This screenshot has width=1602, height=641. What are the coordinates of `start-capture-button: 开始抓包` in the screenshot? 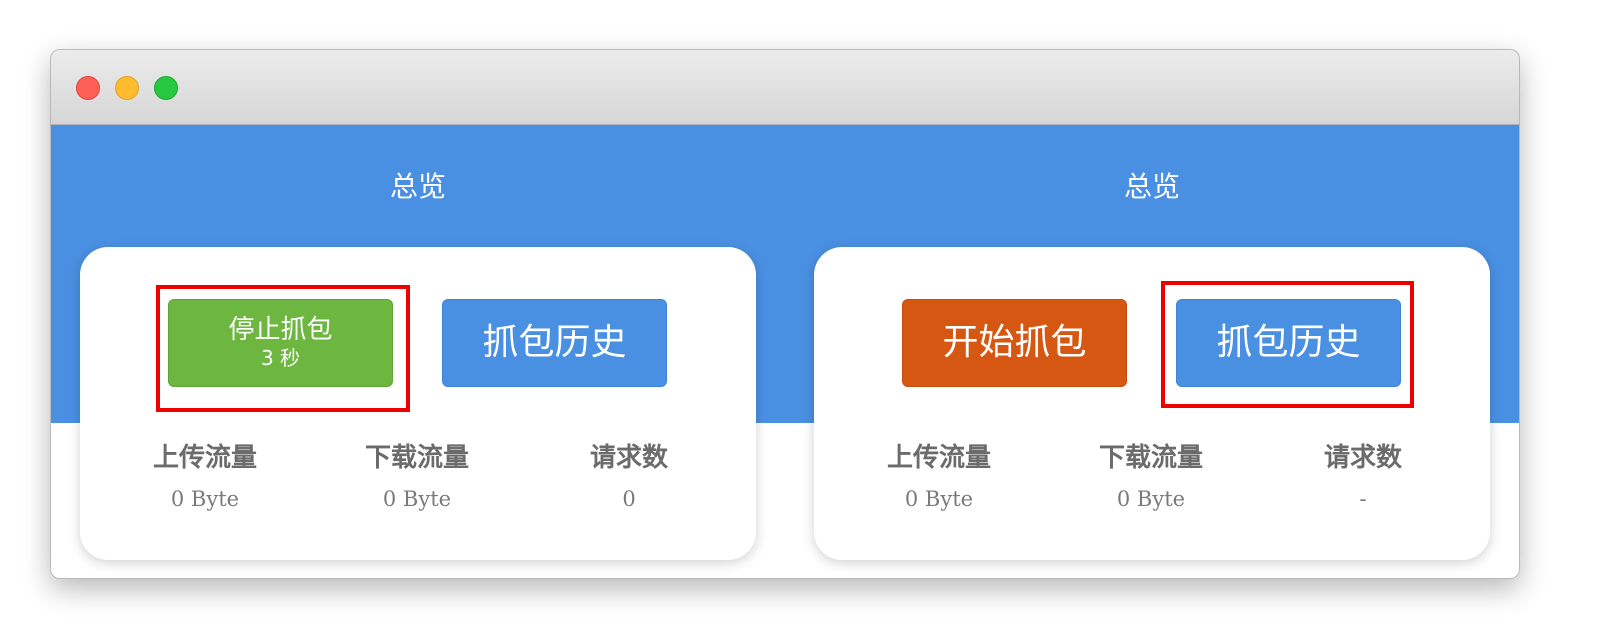 It's located at (1014, 343).